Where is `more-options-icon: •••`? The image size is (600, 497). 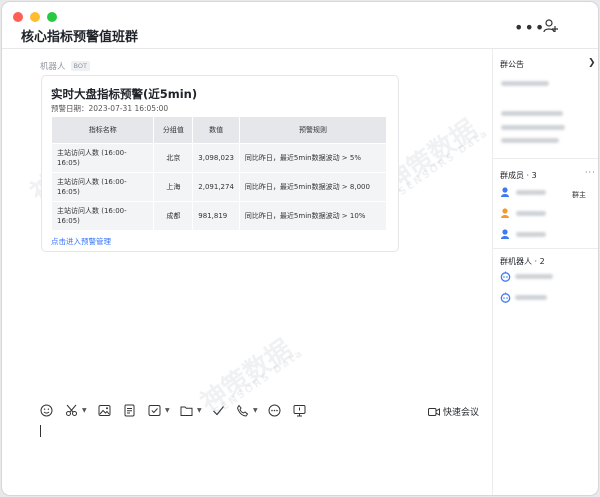 more-options-icon: ••• is located at coordinates (529, 27).